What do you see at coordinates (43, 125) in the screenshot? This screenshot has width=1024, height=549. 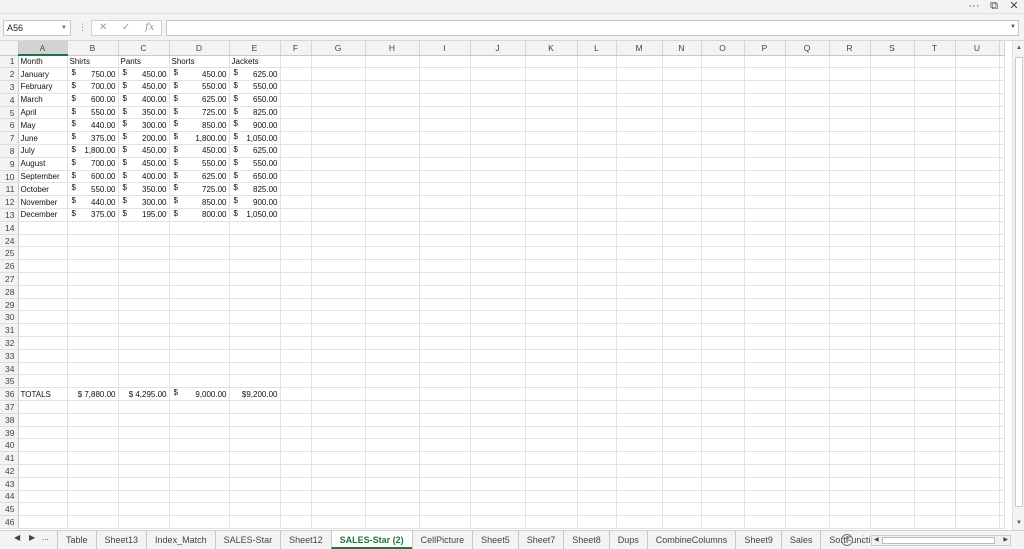 I see `cell: May` at bounding box center [43, 125].